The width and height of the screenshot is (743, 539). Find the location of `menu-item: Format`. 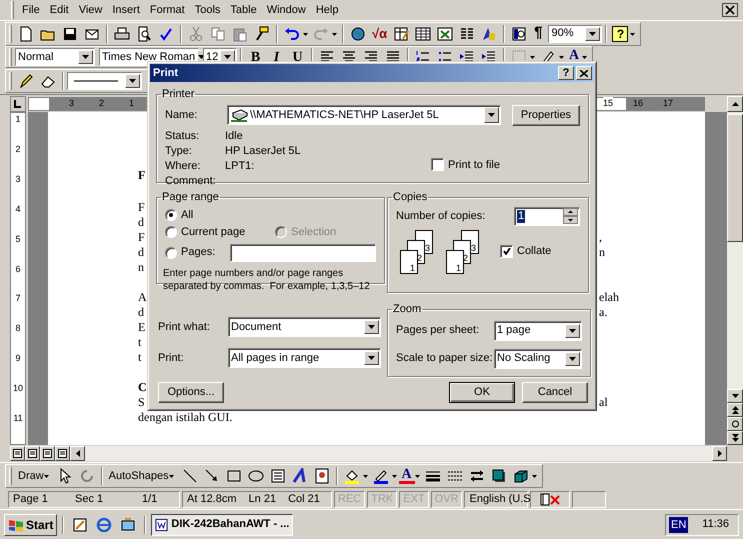

menu-item: Format is located at coordinates (167, 10).